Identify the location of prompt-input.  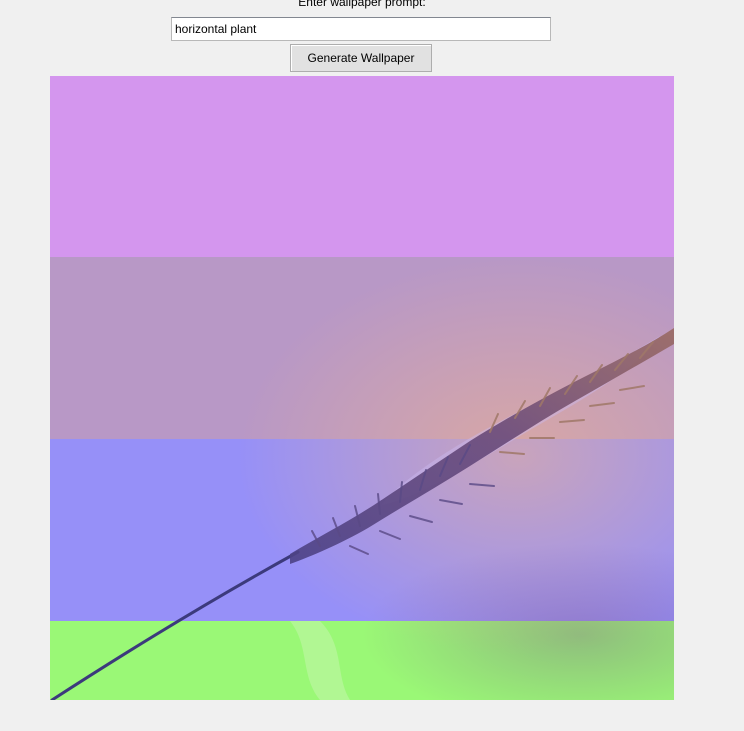
(361, 29).